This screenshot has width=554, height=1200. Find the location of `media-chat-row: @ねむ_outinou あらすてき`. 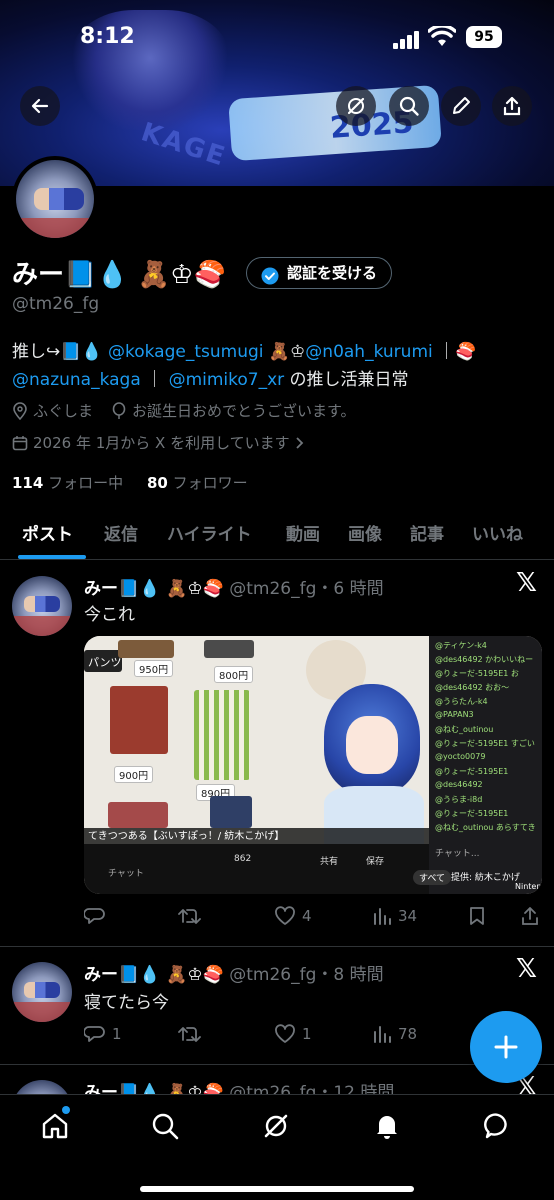

media-chat-row: @ねむ_outinou あらすてき is located at coordinates (485, 827).